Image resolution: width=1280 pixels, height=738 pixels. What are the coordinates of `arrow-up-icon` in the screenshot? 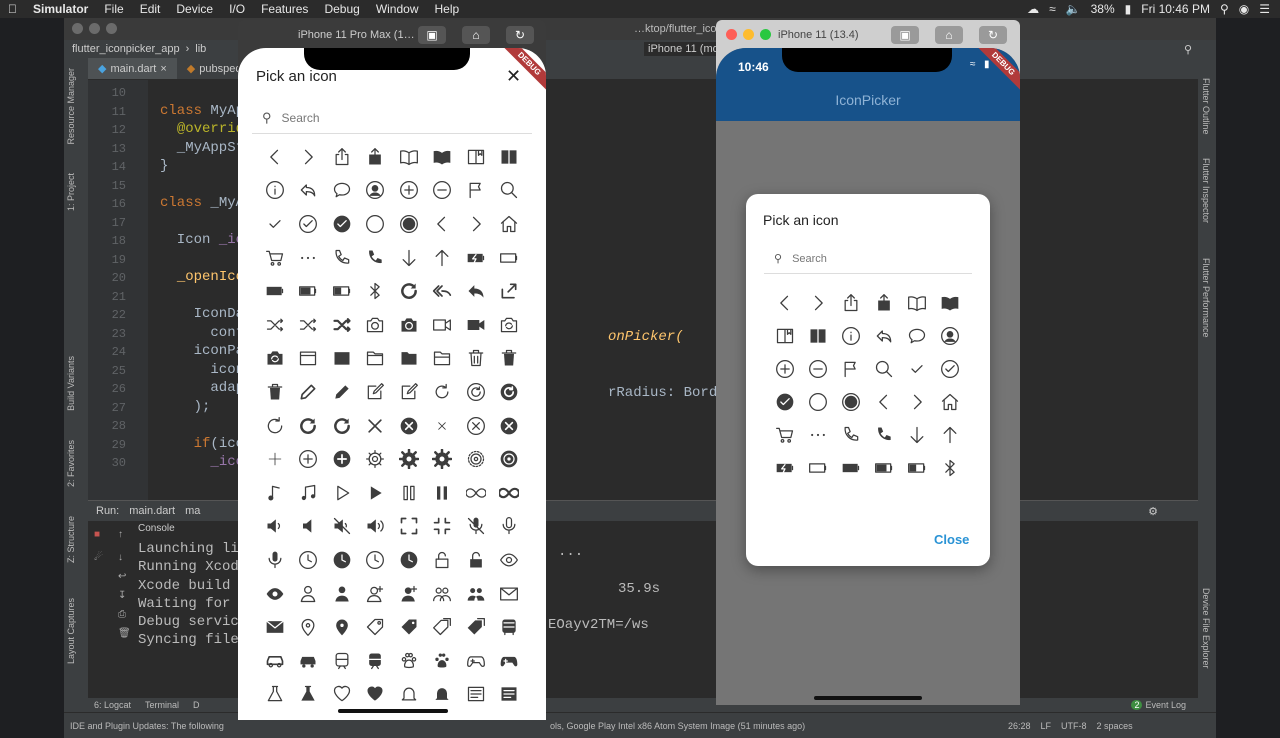 It's located at (949, 434).